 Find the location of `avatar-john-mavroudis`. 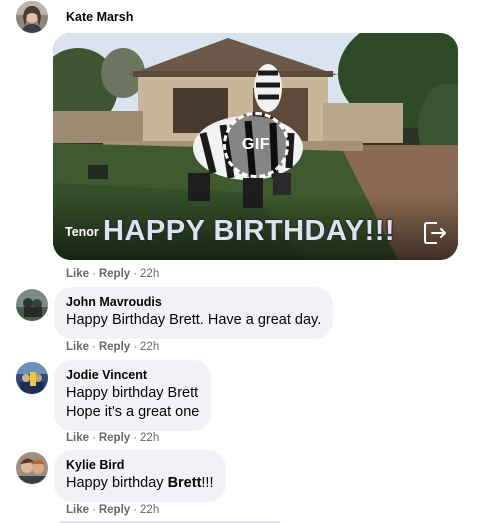

avatar-john-mavroudis is located at coordinates (32, 305).